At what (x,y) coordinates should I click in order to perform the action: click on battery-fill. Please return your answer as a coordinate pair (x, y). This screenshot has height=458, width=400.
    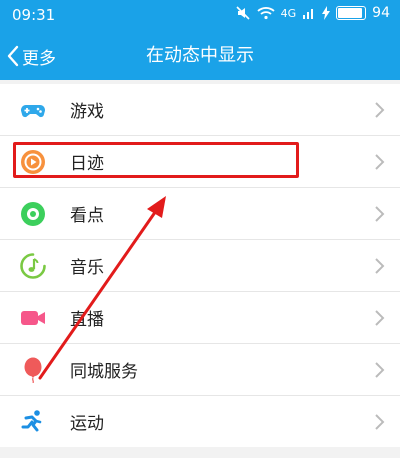
    Looking at the image, I should click on (350, 13).